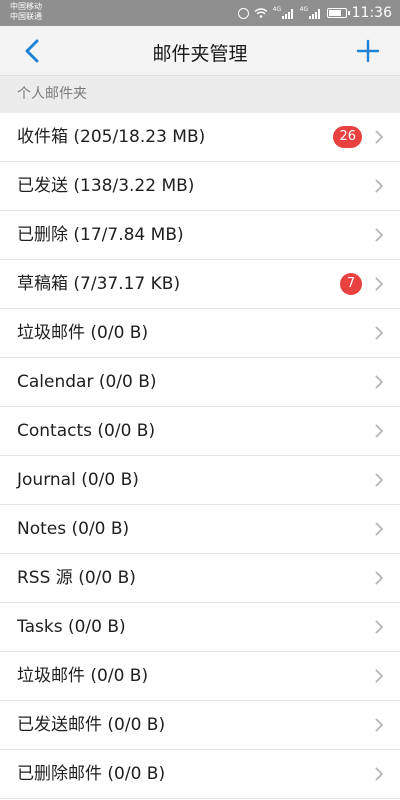 Image resolution: width=400 pixels, height=800 pixels. Describe the element at coordinates (76, 578) in the screenshot. I see `folder-label: RSS 源 (0/0 B)` at that location.